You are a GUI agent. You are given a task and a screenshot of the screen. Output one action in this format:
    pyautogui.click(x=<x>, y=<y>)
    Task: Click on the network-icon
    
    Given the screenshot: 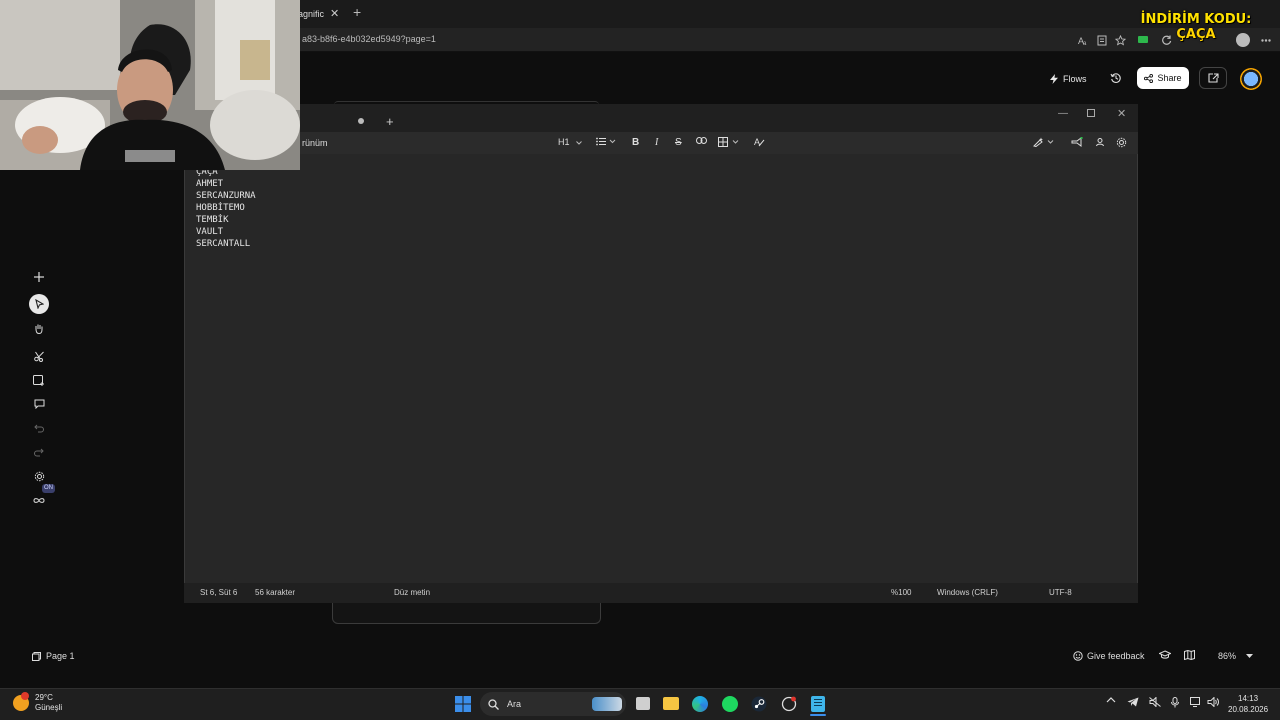 What is the action you would take?
    pyautogui.click(x=1196, y=702)
    